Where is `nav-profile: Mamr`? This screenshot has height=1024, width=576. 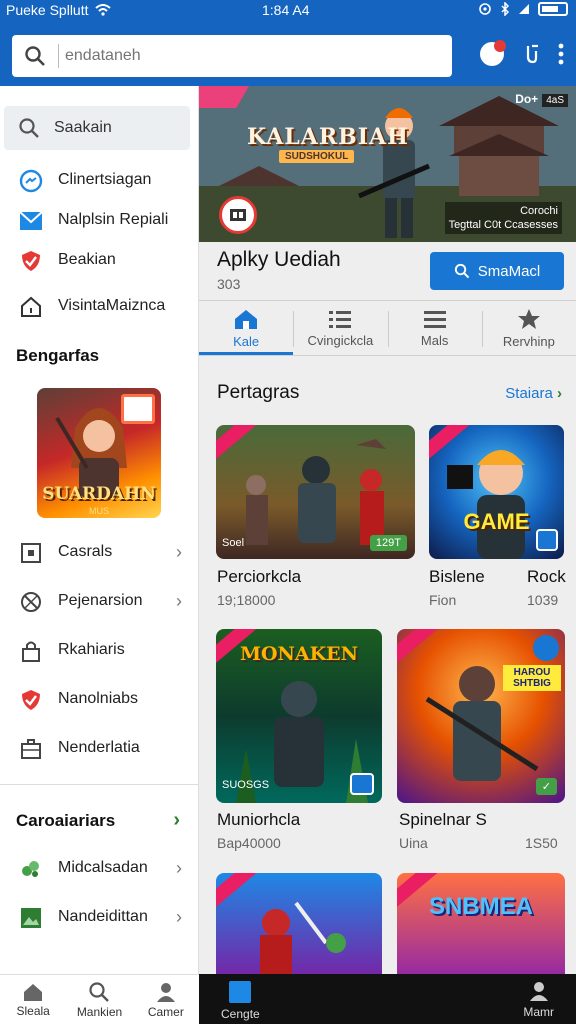
nav-profile: Mamr is located at coordinates (538, 999).